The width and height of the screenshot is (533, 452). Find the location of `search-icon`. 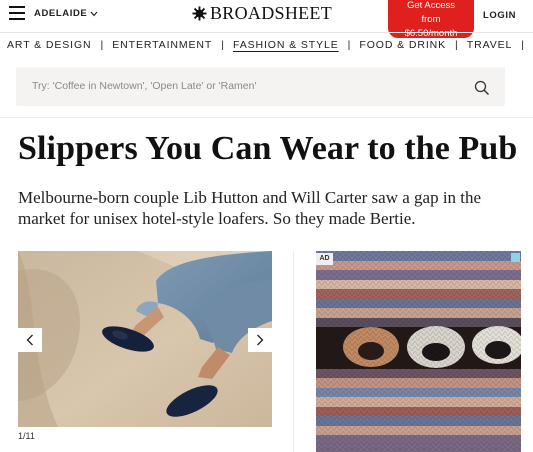

search-icon is located at coordinates (482, 88).